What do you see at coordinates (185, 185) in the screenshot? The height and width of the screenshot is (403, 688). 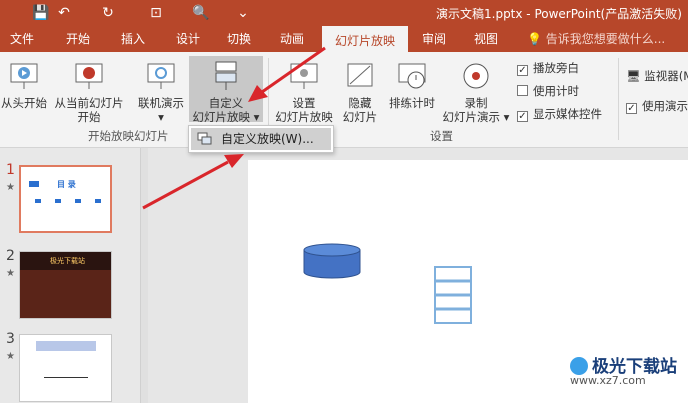 I see `arrow-to-menu-item` at bounding box center [185, 185].